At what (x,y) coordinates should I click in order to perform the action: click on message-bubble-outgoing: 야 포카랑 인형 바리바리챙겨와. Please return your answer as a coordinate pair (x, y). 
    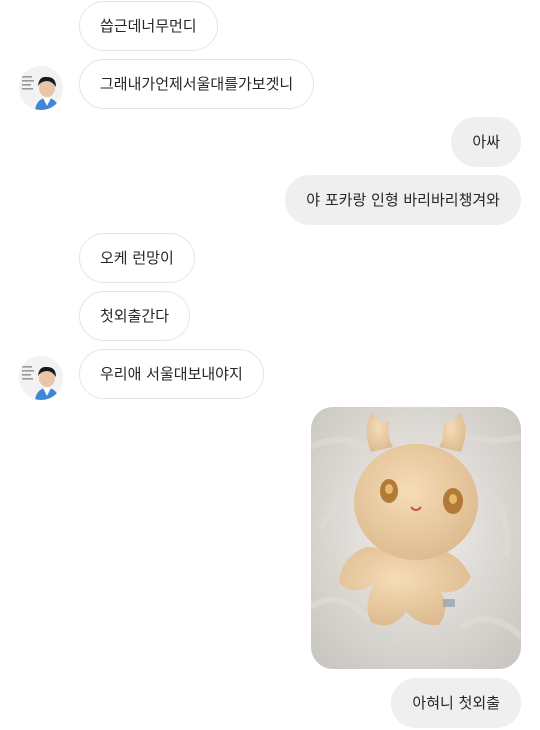
    Looking at the image, I should click on (403, 200).